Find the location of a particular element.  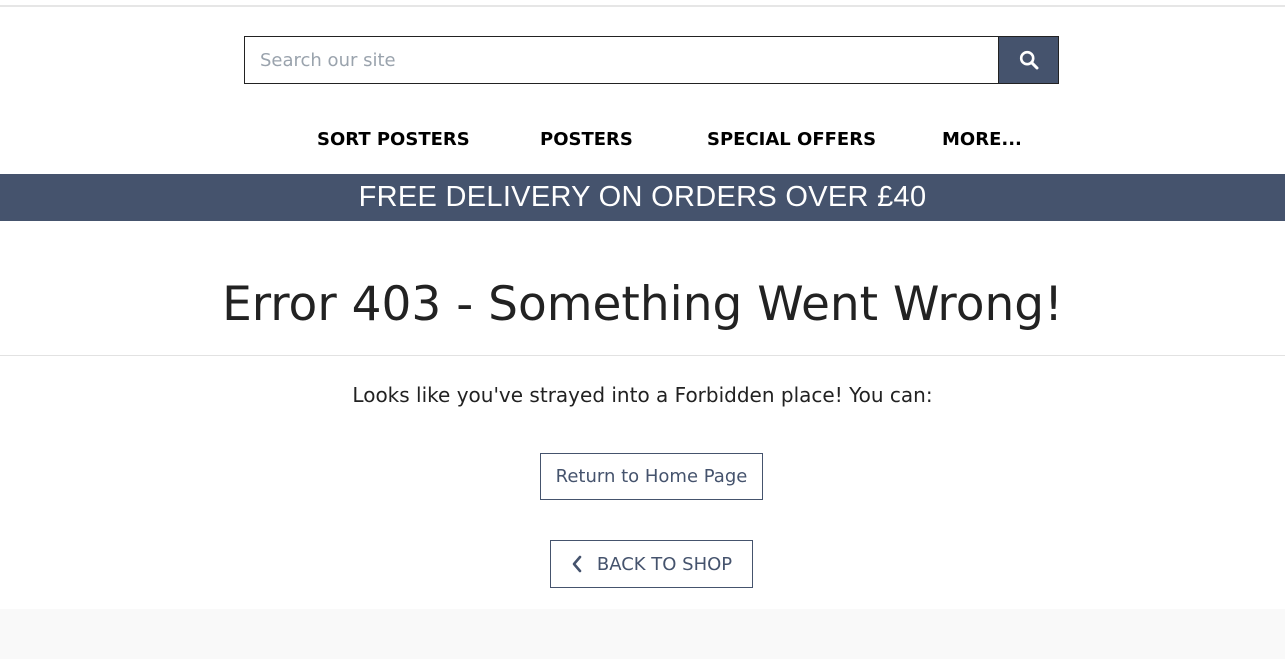

return-home-label: Return to Home Page is located at coordinates (651, 476).